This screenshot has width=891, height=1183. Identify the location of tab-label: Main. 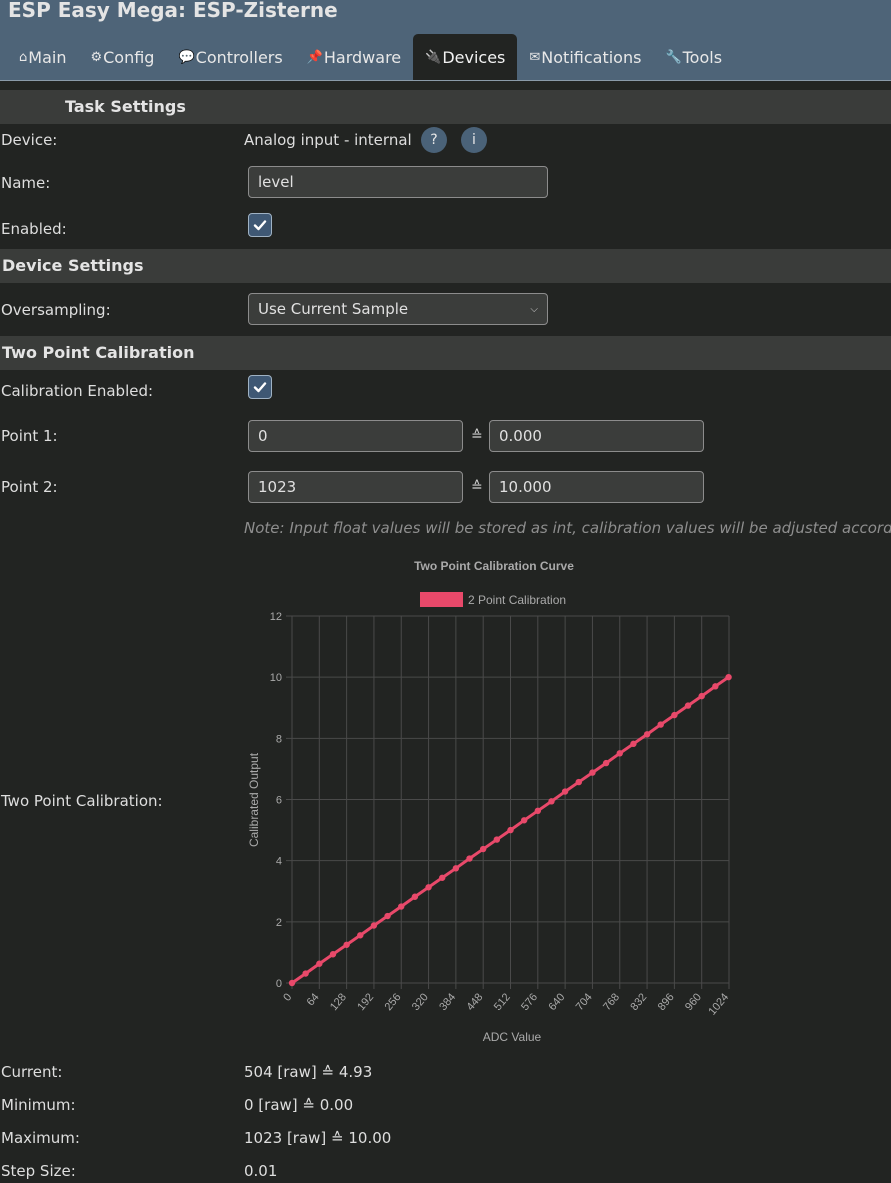
(47, 57).